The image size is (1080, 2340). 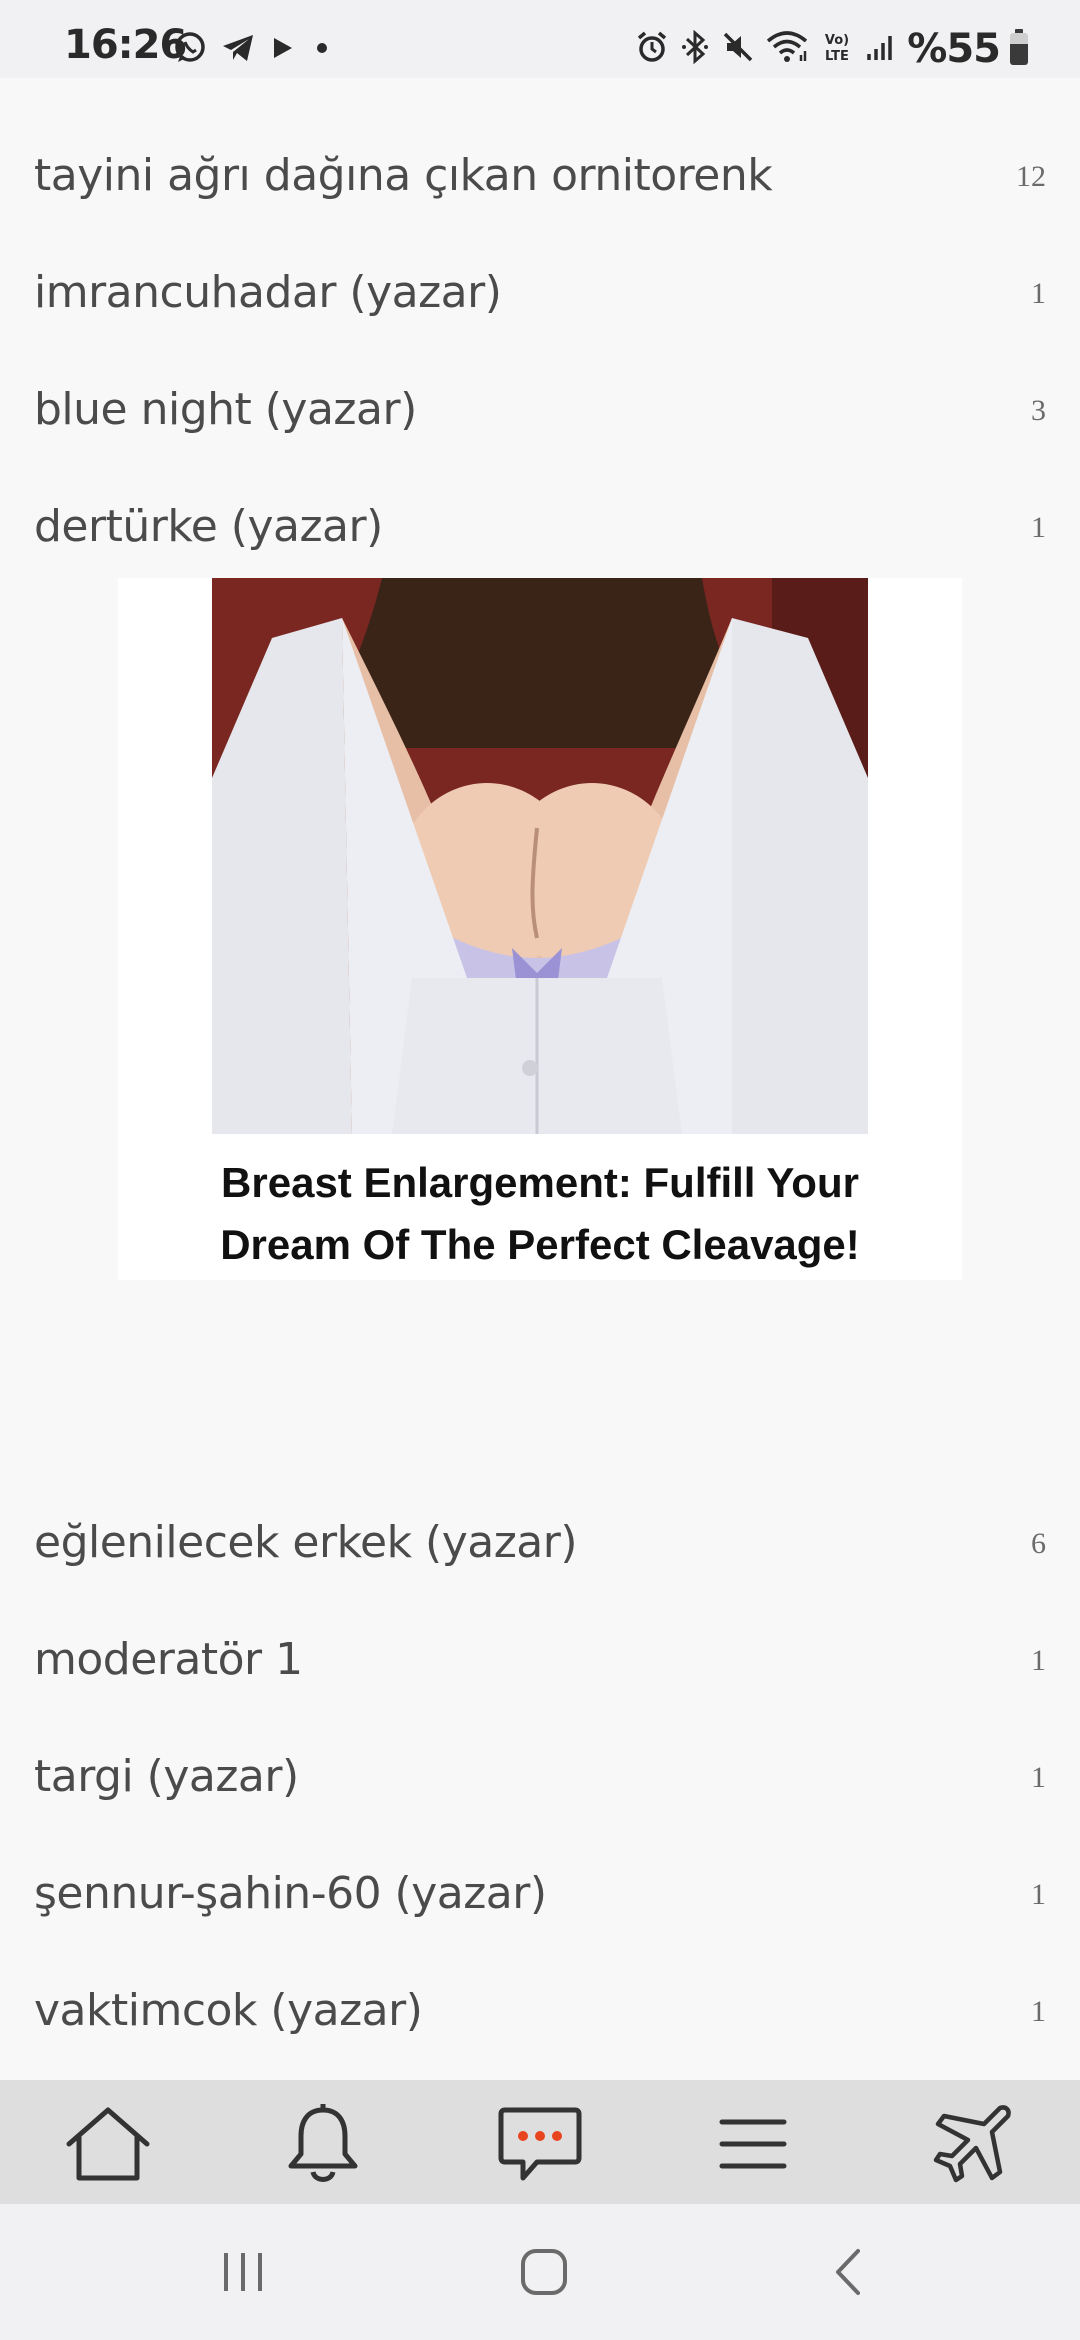 I want to click on messages-button, so click(x=540, y=2144).